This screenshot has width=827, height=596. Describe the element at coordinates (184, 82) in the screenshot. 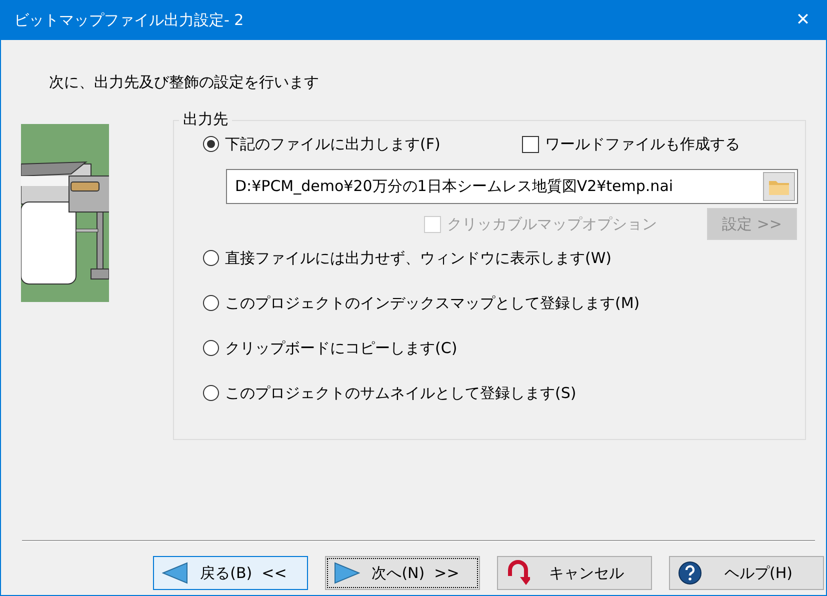

I see `instruction-text: 次に、出力先及び整飾の設定を行います` at that location.